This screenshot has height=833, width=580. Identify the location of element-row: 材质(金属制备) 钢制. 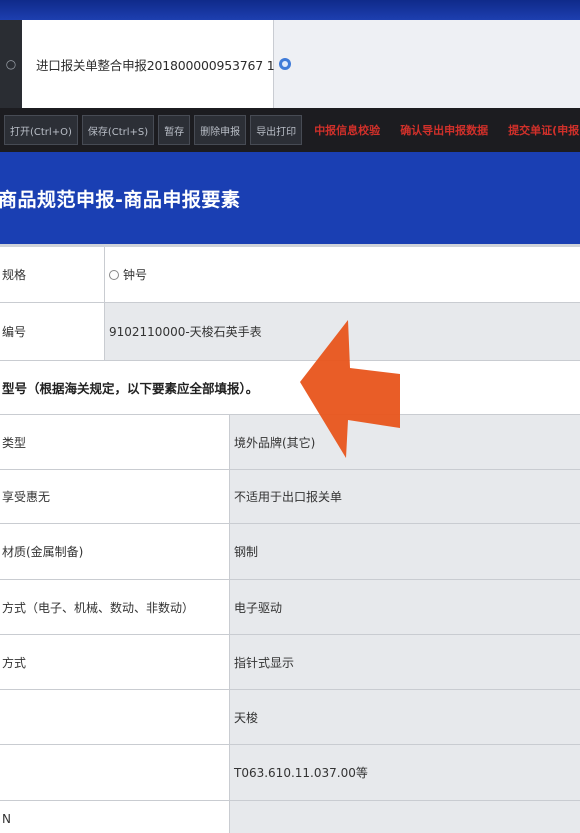
(290, 552).